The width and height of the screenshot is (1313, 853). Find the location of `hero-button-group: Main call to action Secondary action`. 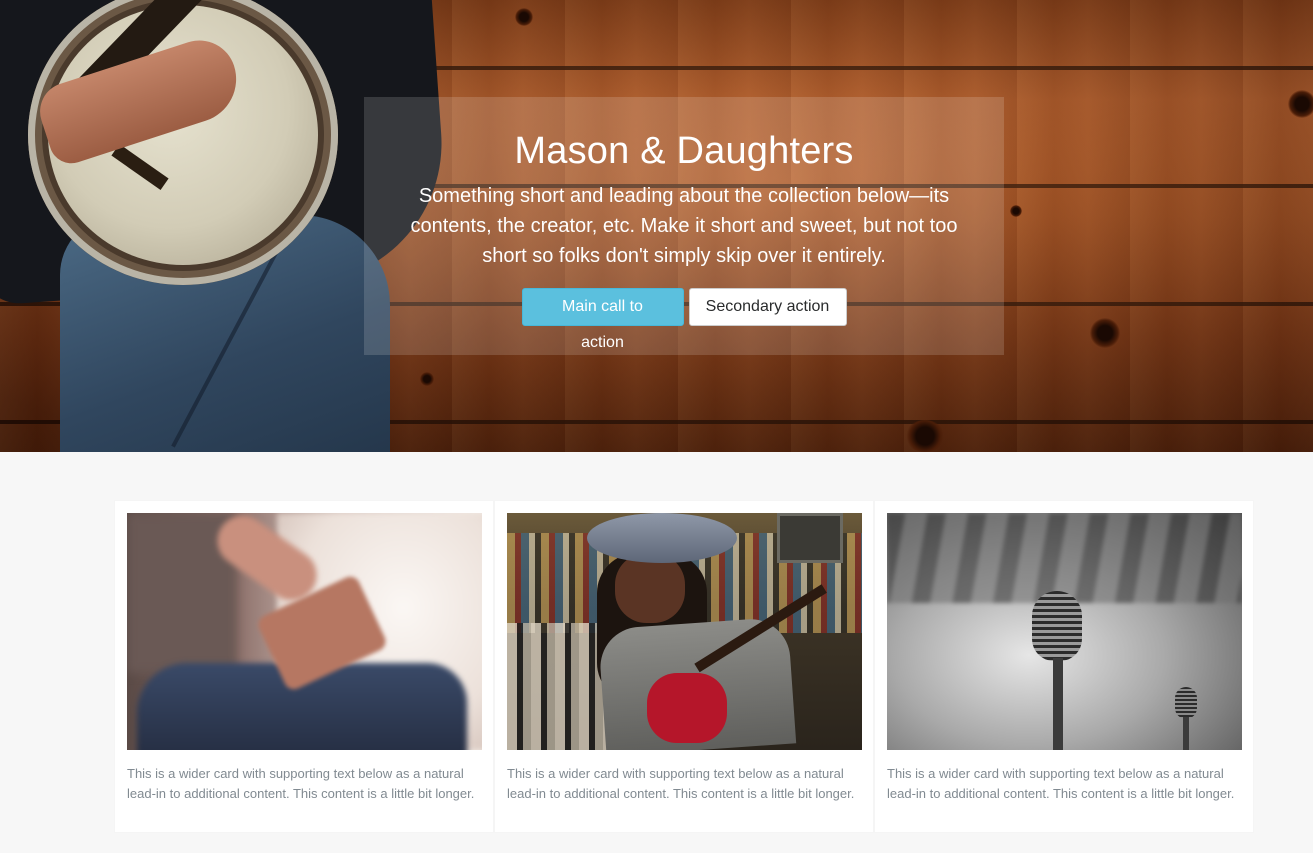

hero-button-group: Main call to action Secondary action is located at coordinates (684, 319).